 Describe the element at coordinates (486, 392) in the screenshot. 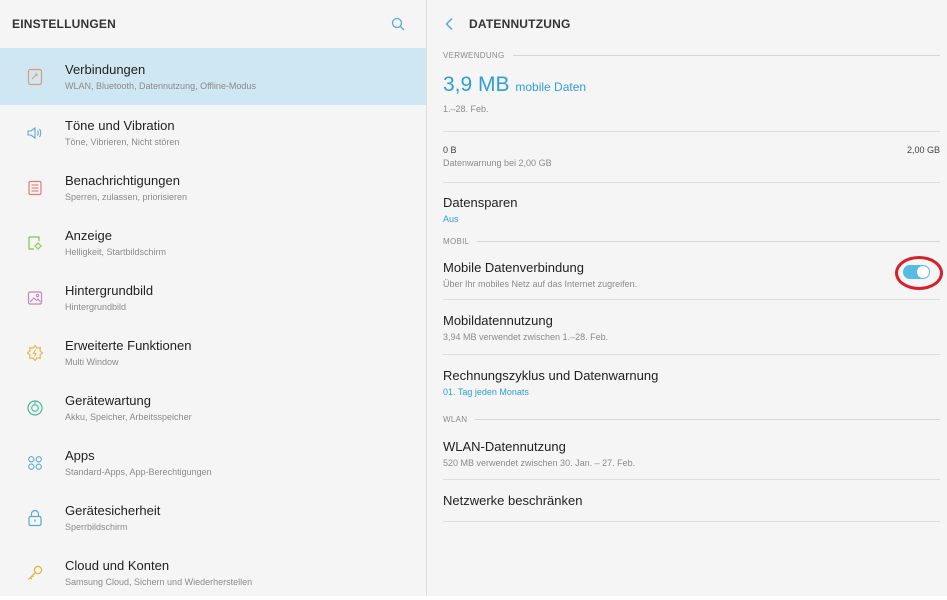

I see `billing-subtitle: 01. Tag jeden Monats` at that location.